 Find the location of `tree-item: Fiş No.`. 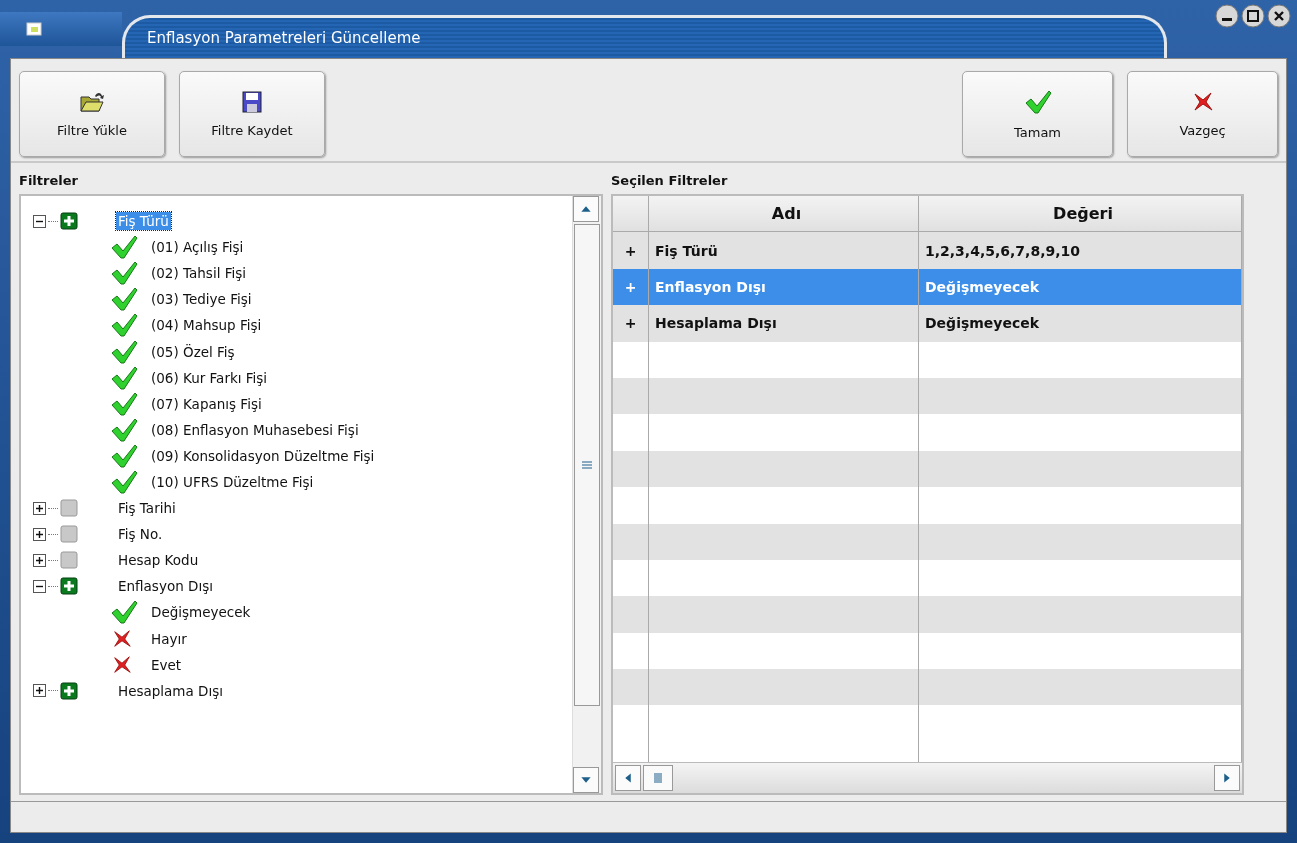

tree-item: Fiş No. is located at coordinates (140, 534).